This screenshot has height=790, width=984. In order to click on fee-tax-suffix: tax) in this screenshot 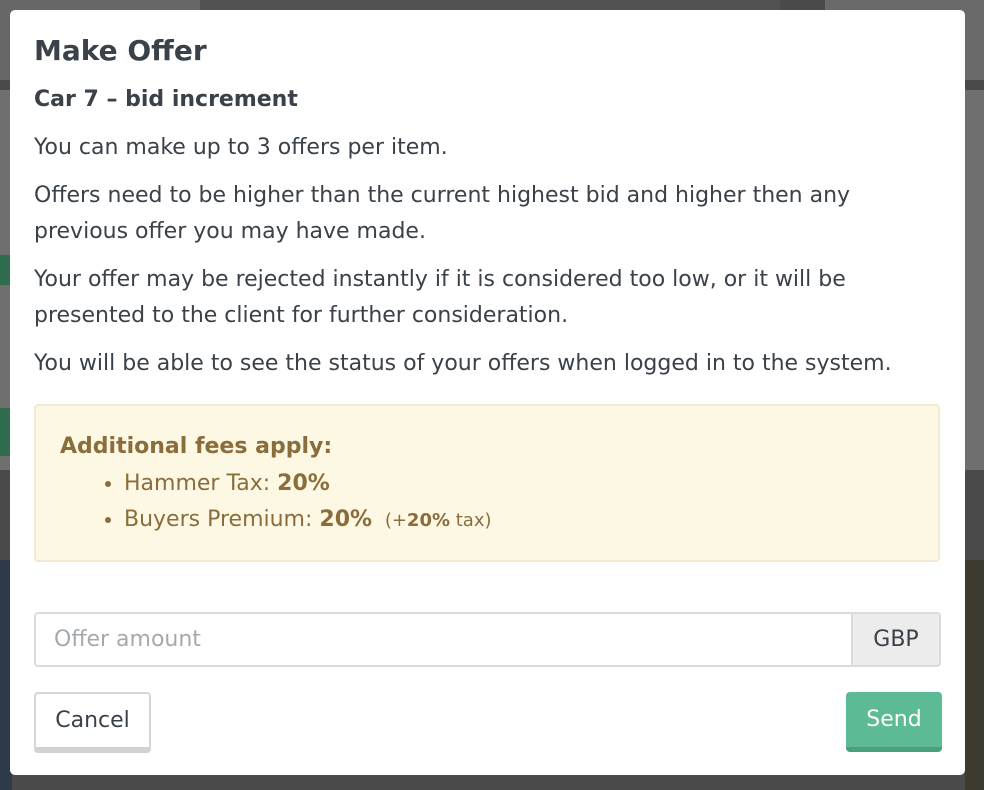, I will do `click(473, 520)`.